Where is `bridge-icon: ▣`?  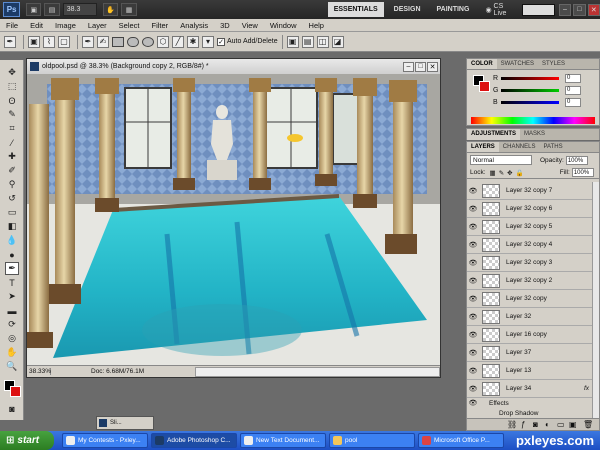 bridge-icon: ▣ is located at coordinates (34, 9).